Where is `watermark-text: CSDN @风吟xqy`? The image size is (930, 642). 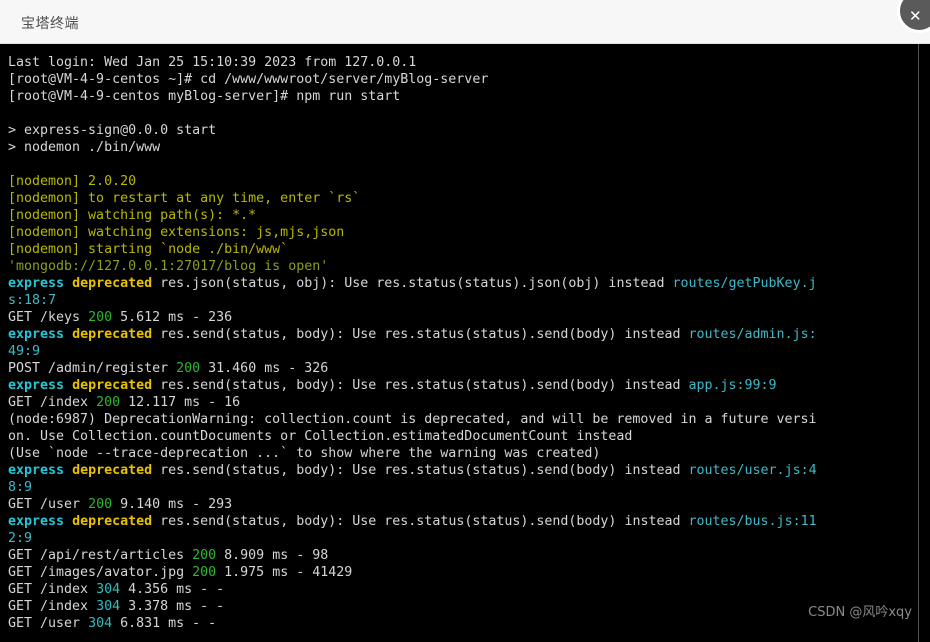 watermark-text: CSDN @风吟xqy is located at coordinates (860, 612).